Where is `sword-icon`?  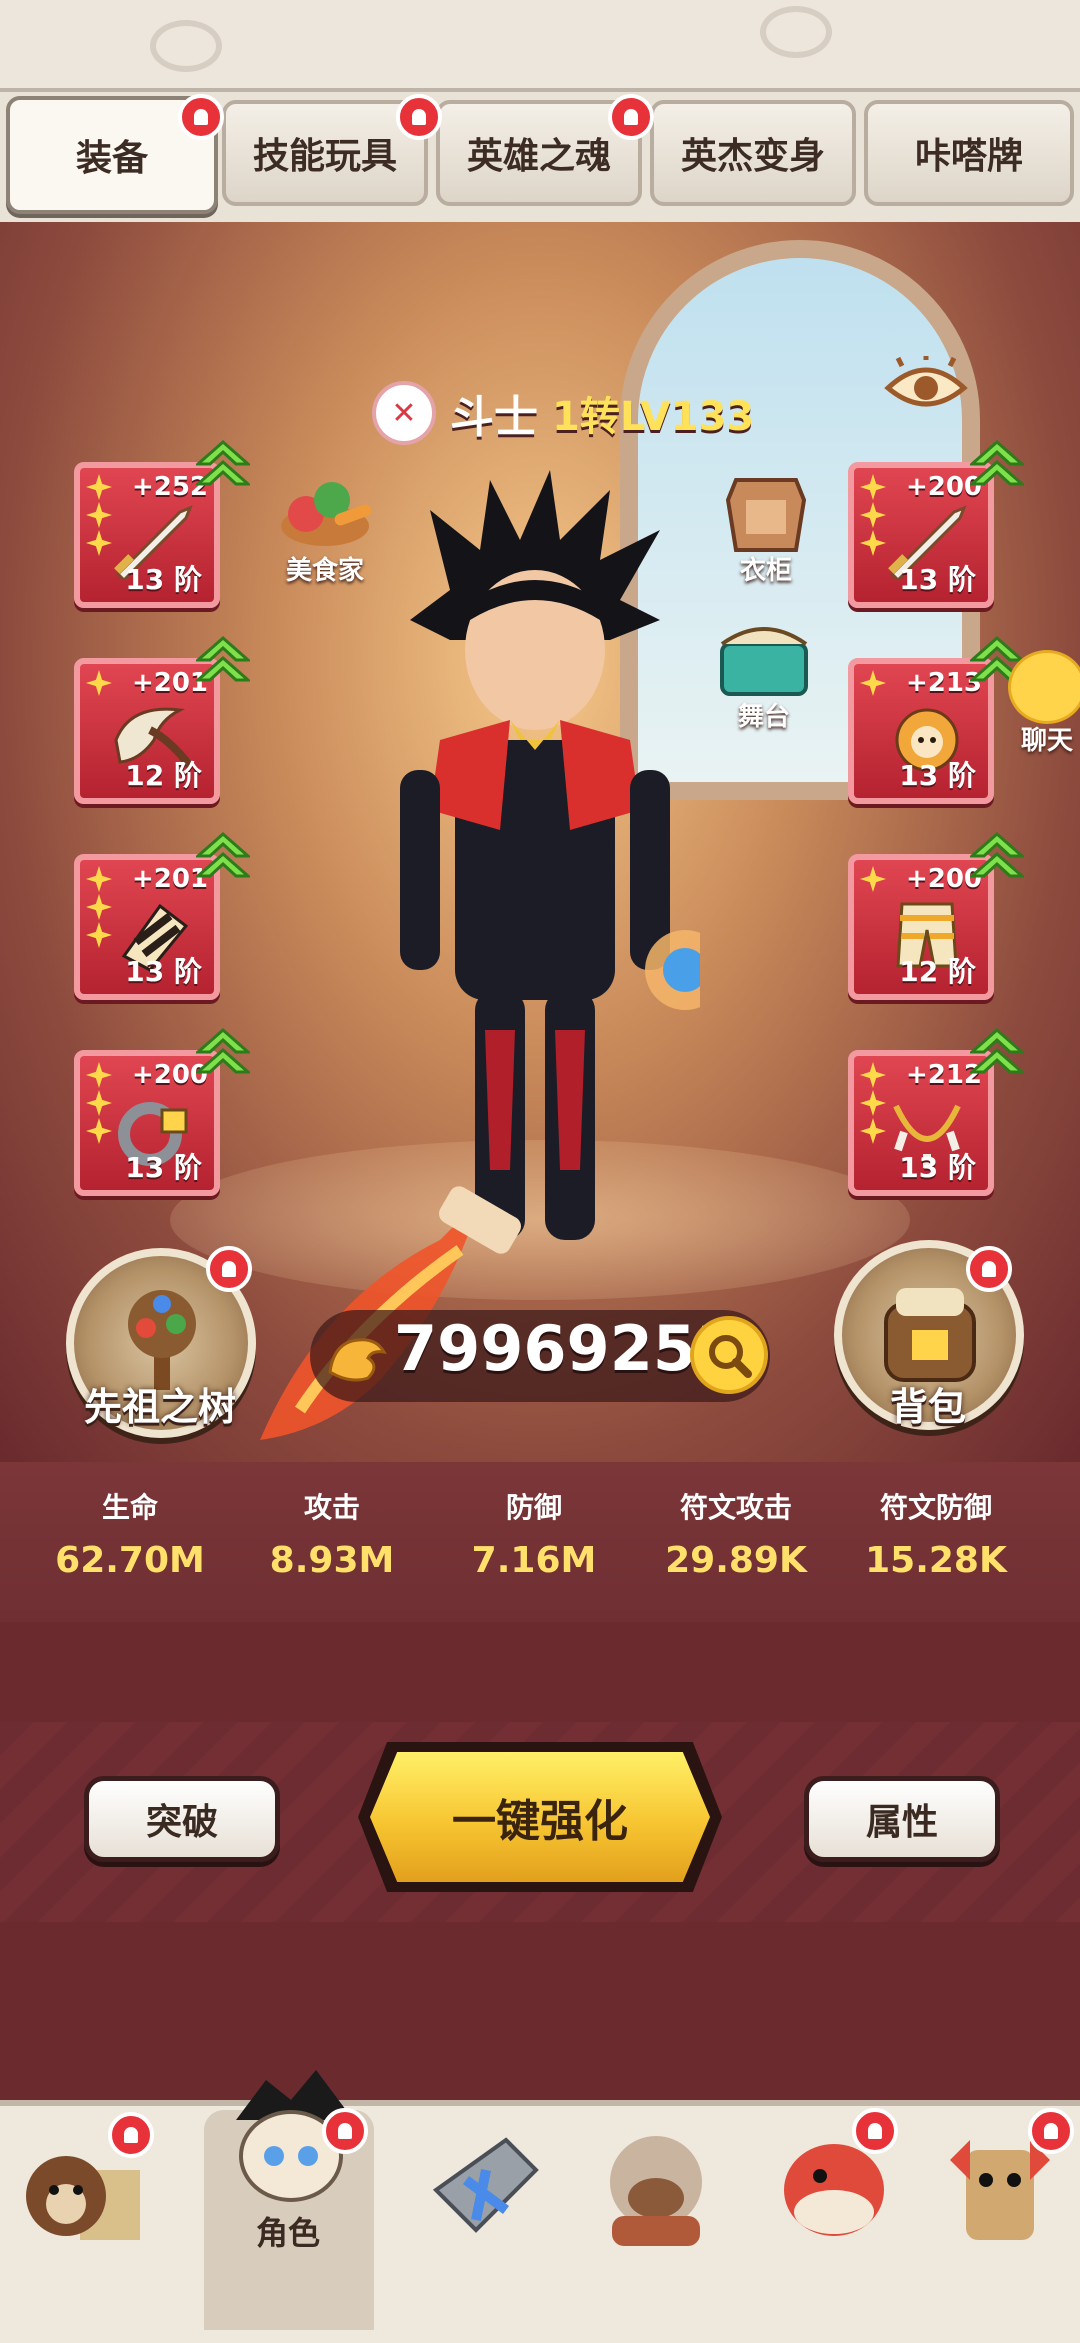
sword-icon is located at coordinates (486, 2185).